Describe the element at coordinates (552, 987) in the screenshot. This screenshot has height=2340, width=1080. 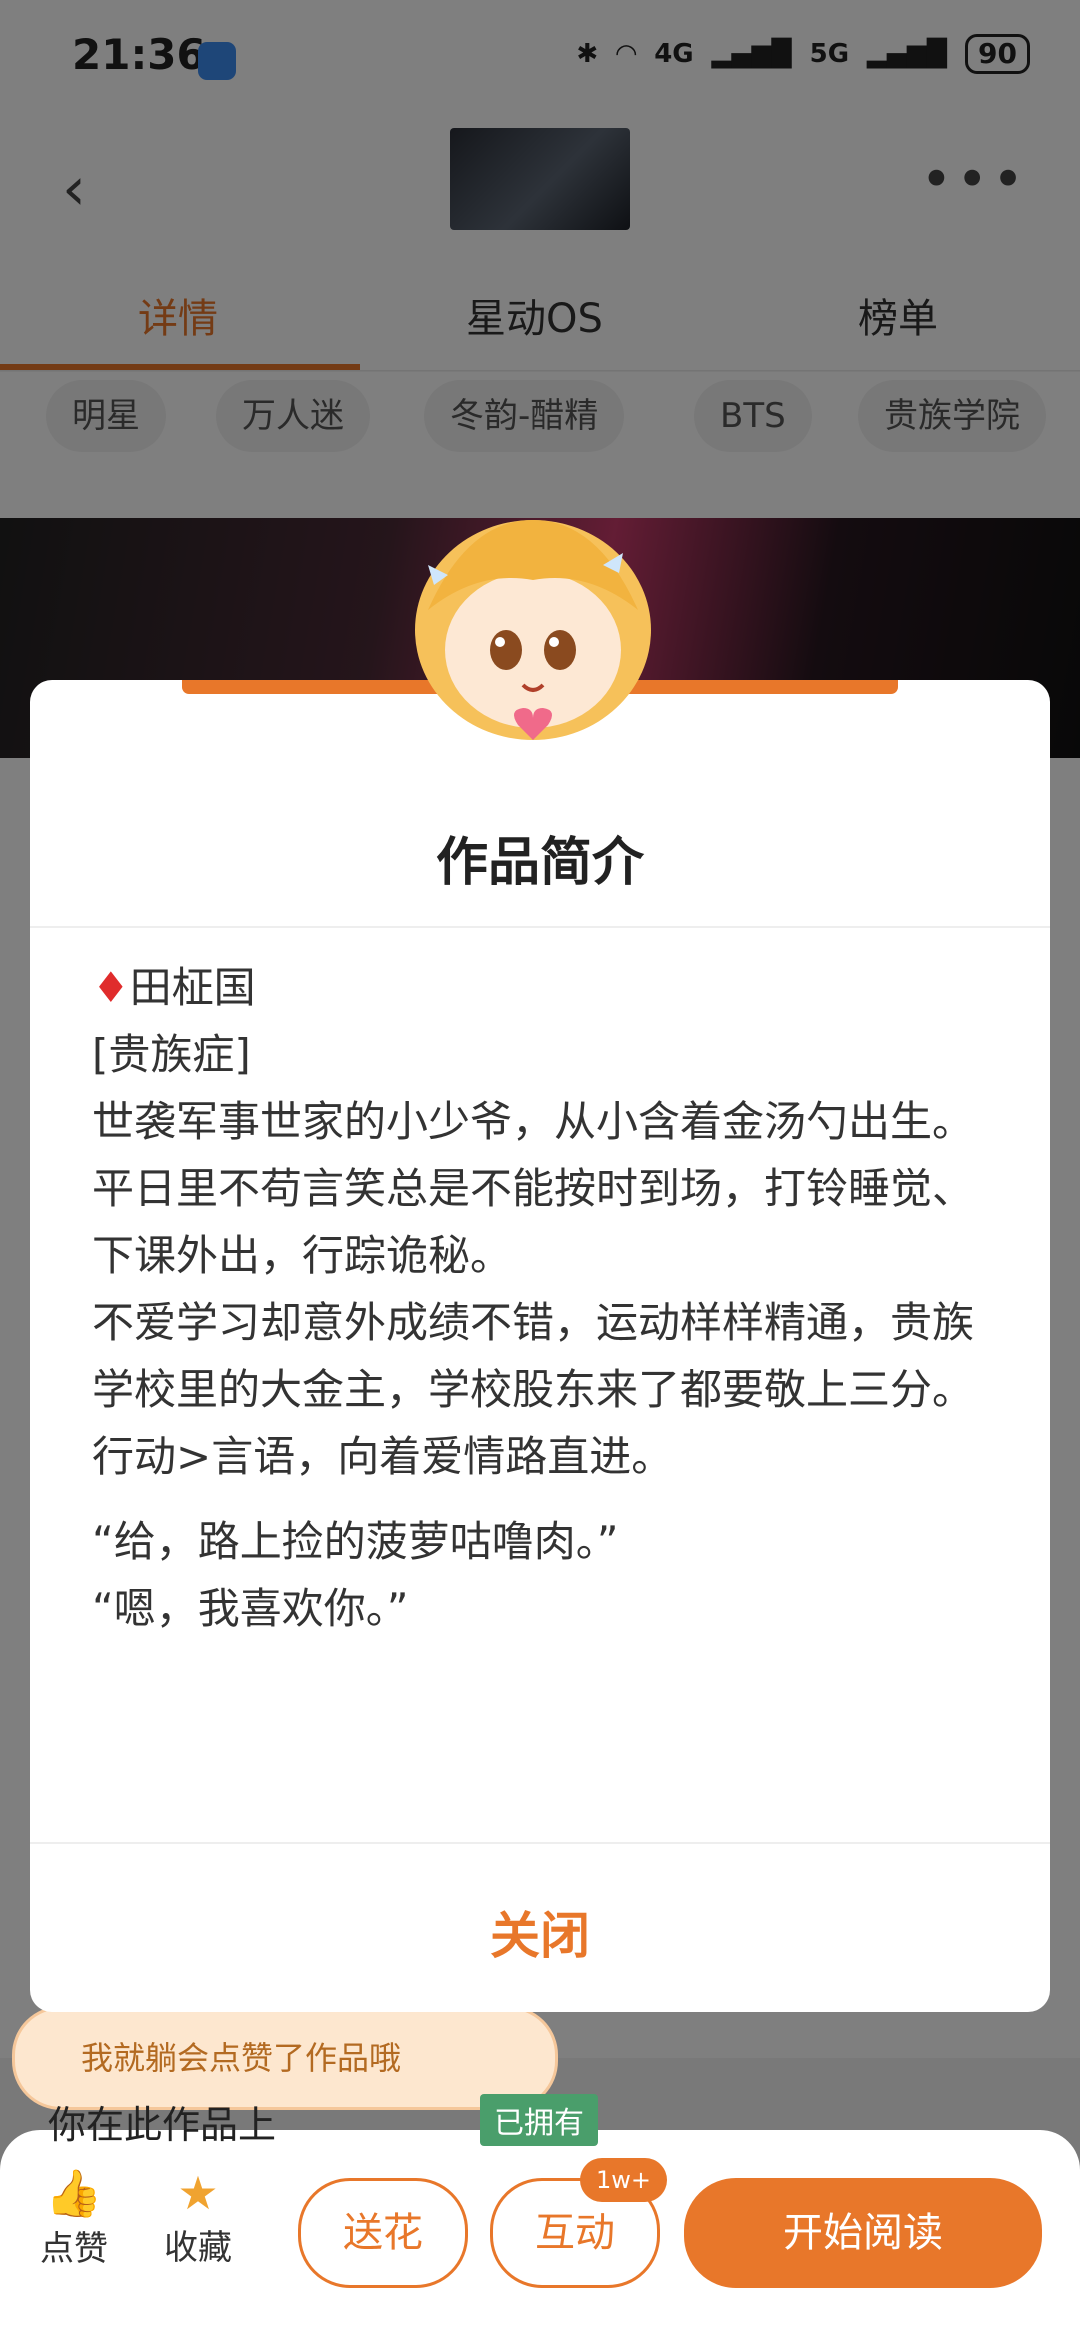
I see `synopsis-line: ♦田柾国` at that location.